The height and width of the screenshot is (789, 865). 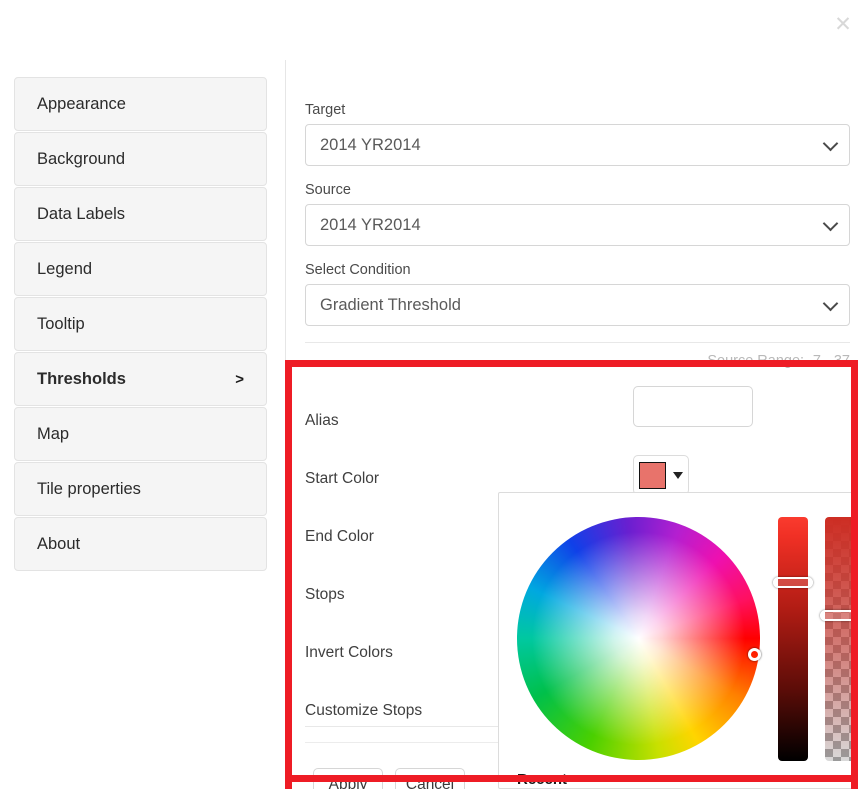 What do you see at coordinates (61, 323) in the screenshot?
I see `sidebar-item-label: Tooltip` at bounding box center [61, 323].